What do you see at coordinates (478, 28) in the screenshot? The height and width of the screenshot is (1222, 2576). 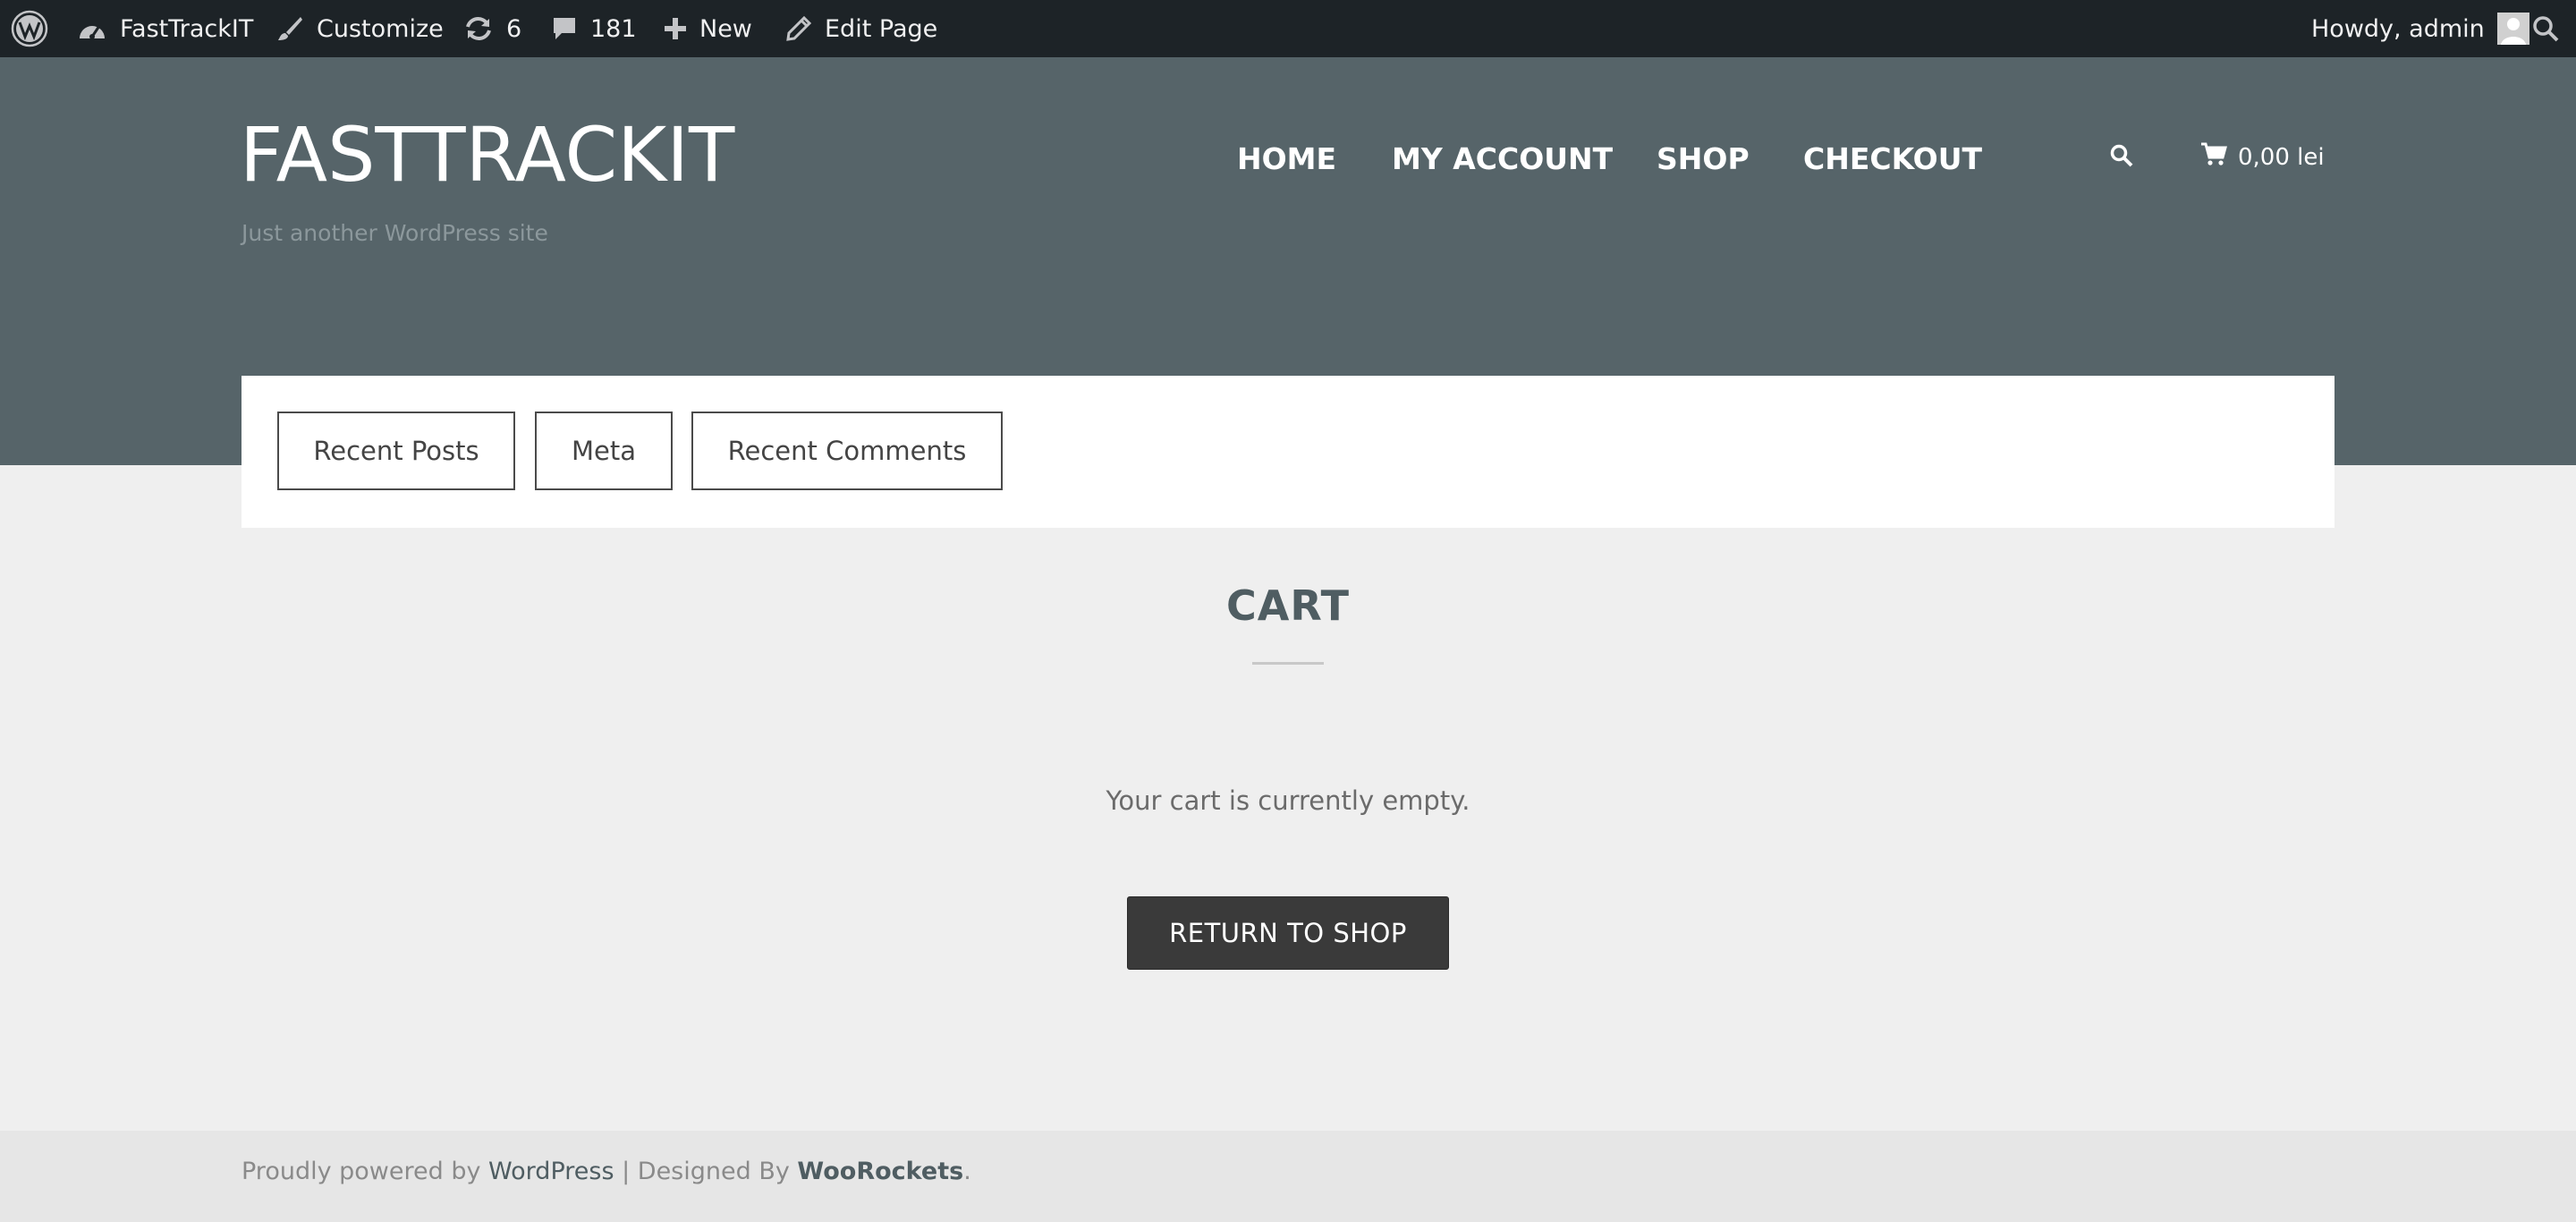 I see `updates-icon` at bounding box center [478, 28].